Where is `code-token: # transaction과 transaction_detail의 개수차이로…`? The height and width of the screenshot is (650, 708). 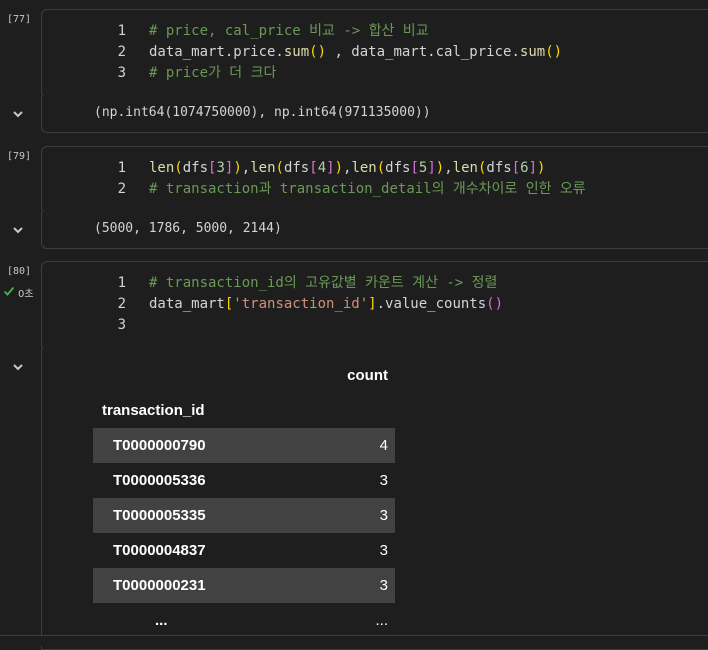
code-token: # transaction과 transaction_detail의 개수차이로… is located at coordinates (367, 189).